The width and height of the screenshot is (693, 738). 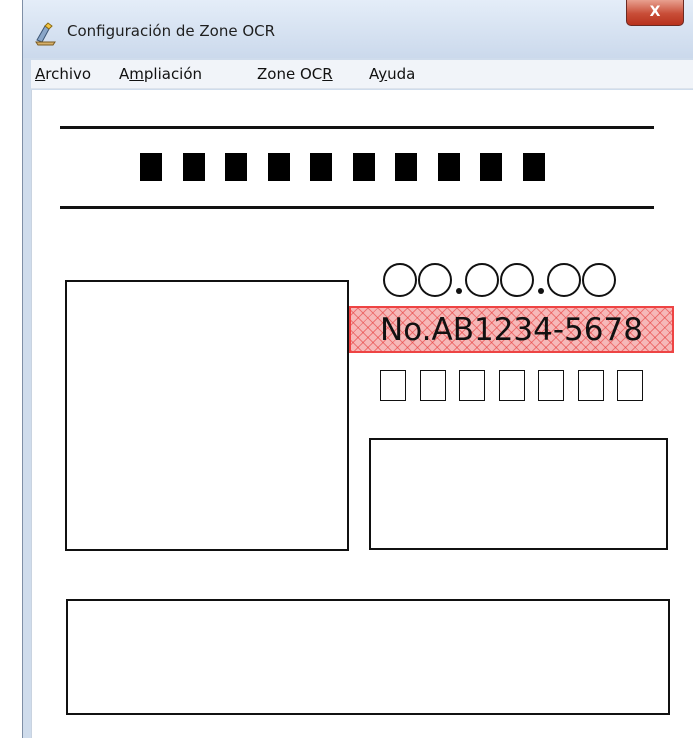 I want to click on ocr-zone-selection: No.AB1234-5678, so click(x=511, y=329).